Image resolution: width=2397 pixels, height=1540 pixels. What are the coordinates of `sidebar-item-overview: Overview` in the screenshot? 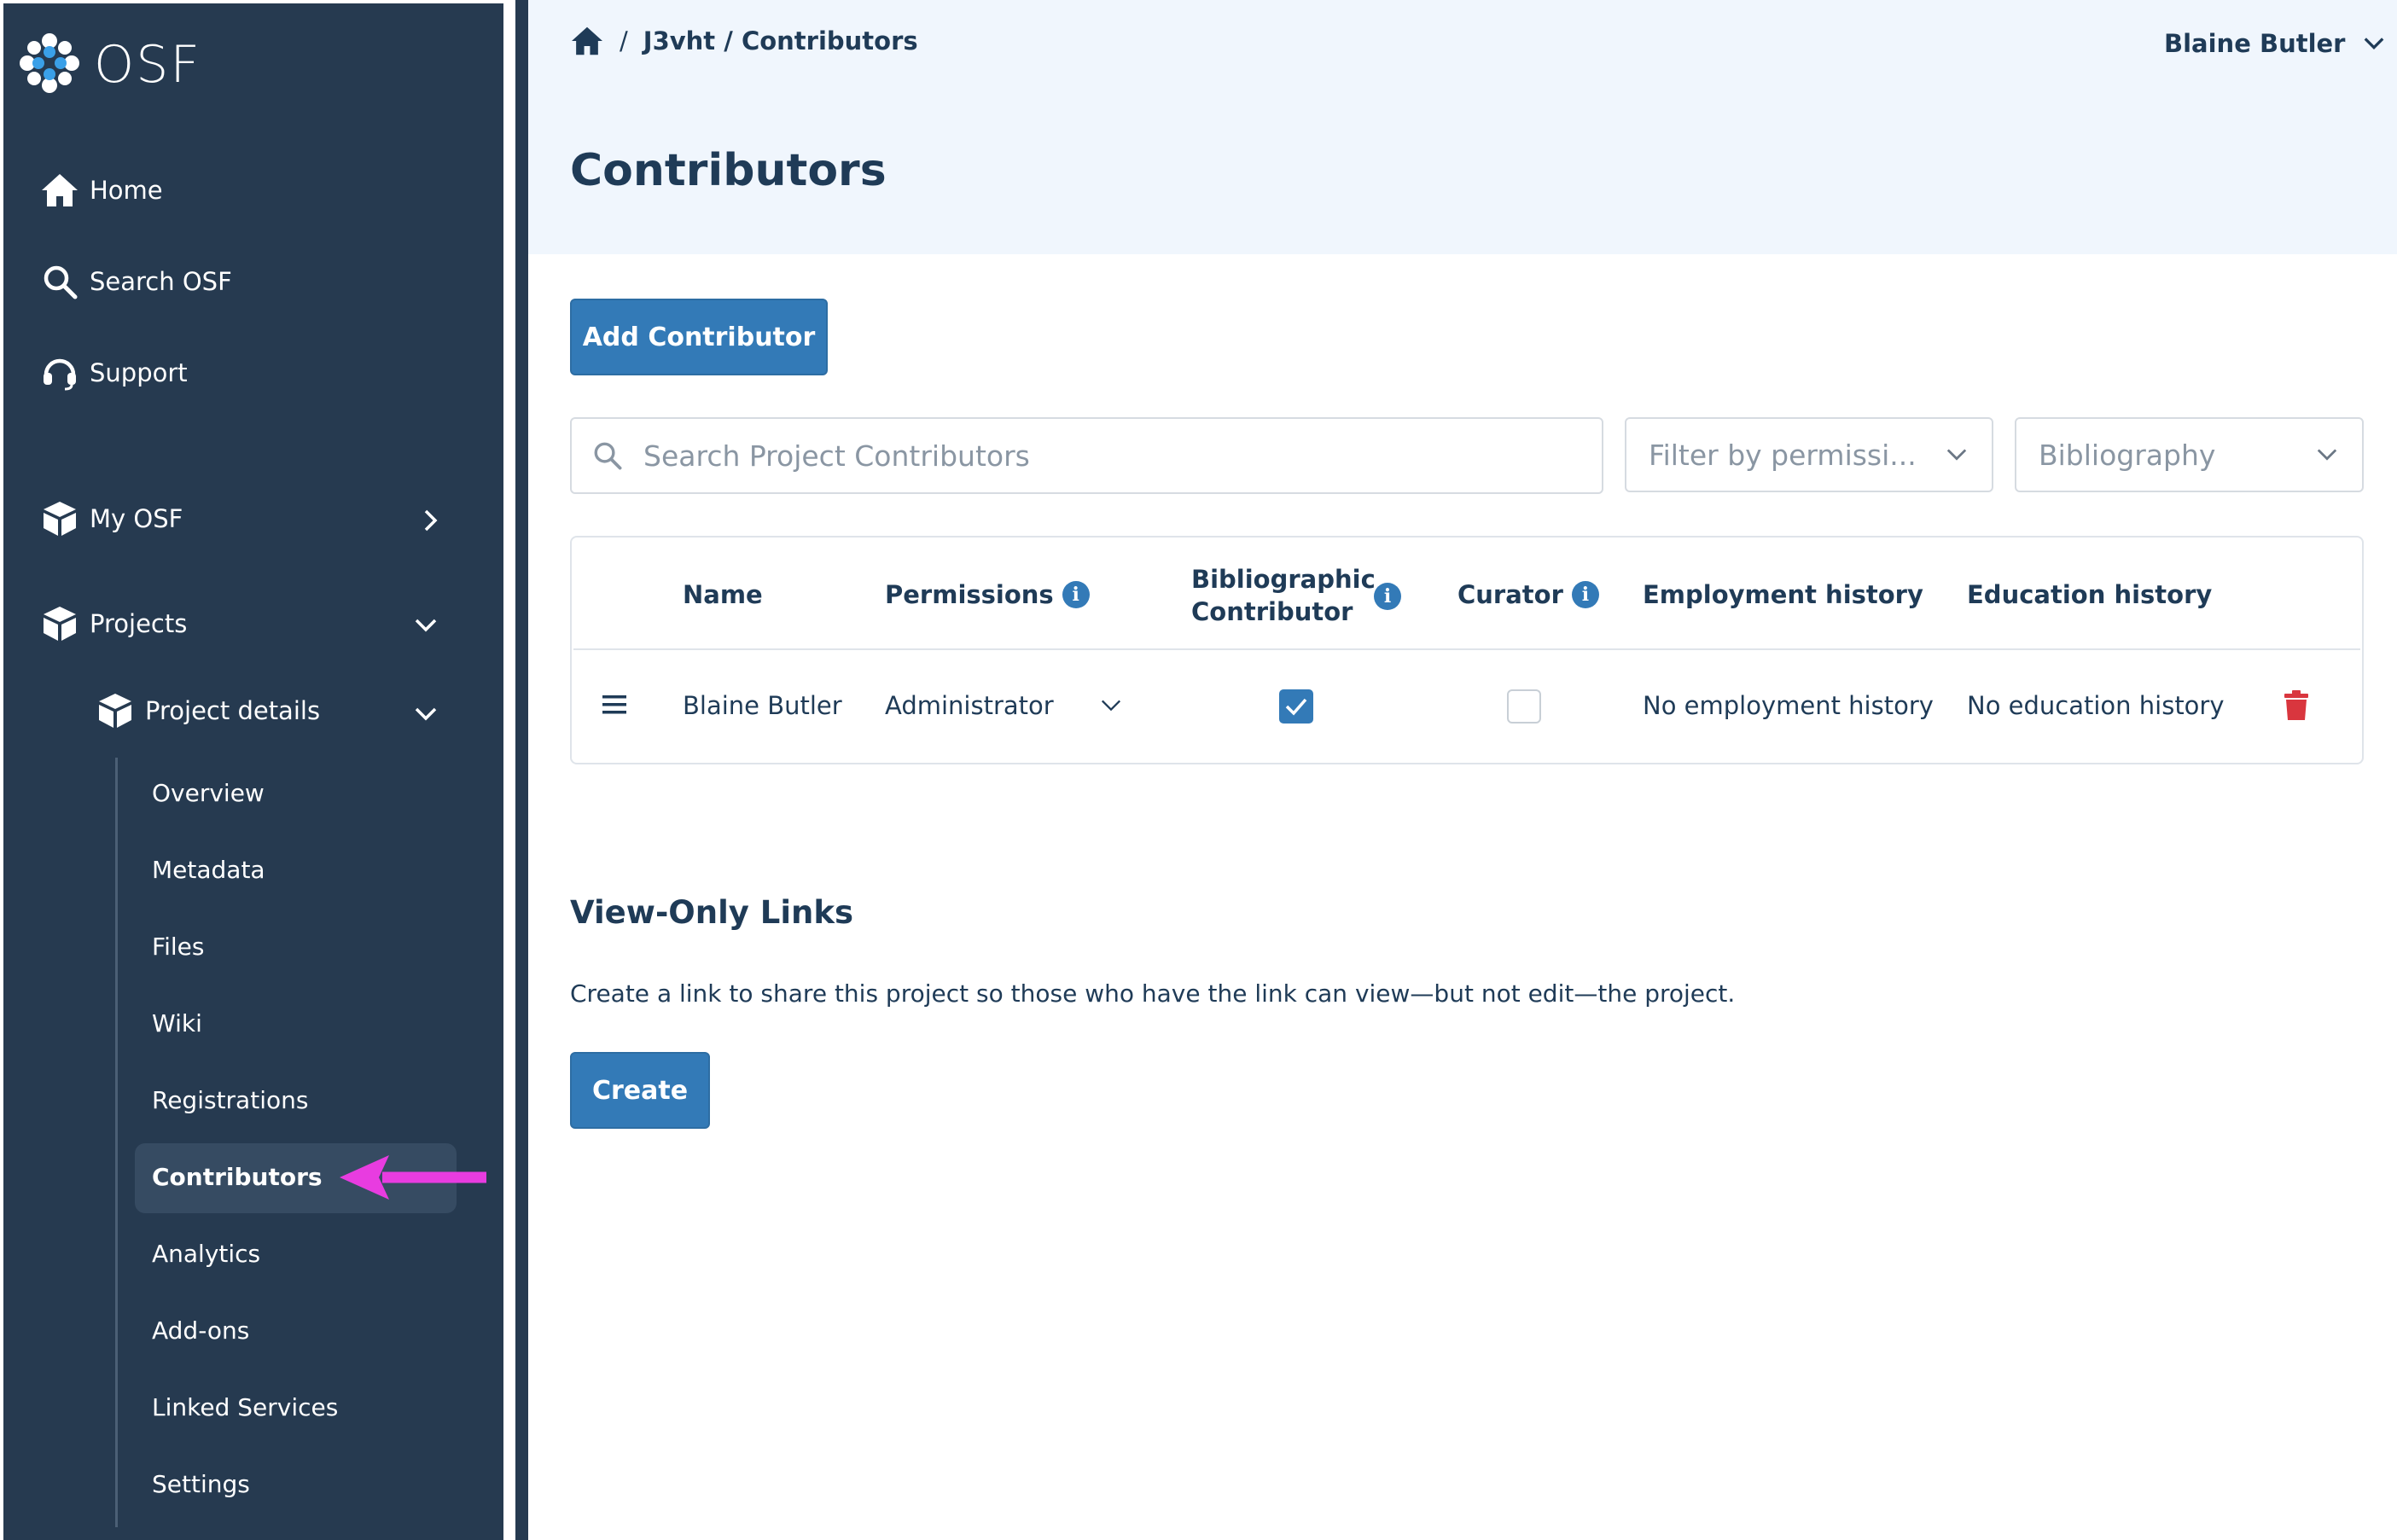 It's located at (208, 793).